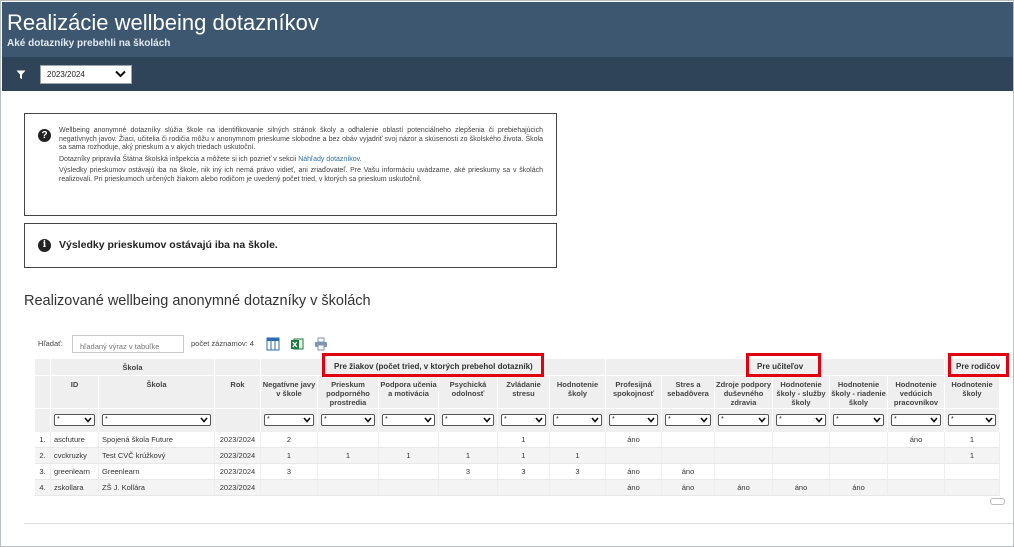 The width and height of the screenshot is (1014, 547). What do you see at coordinates (524, 392) in the screenshot?
I see `column-header: Zvládanie stresu` at bounding box center [524, 392].